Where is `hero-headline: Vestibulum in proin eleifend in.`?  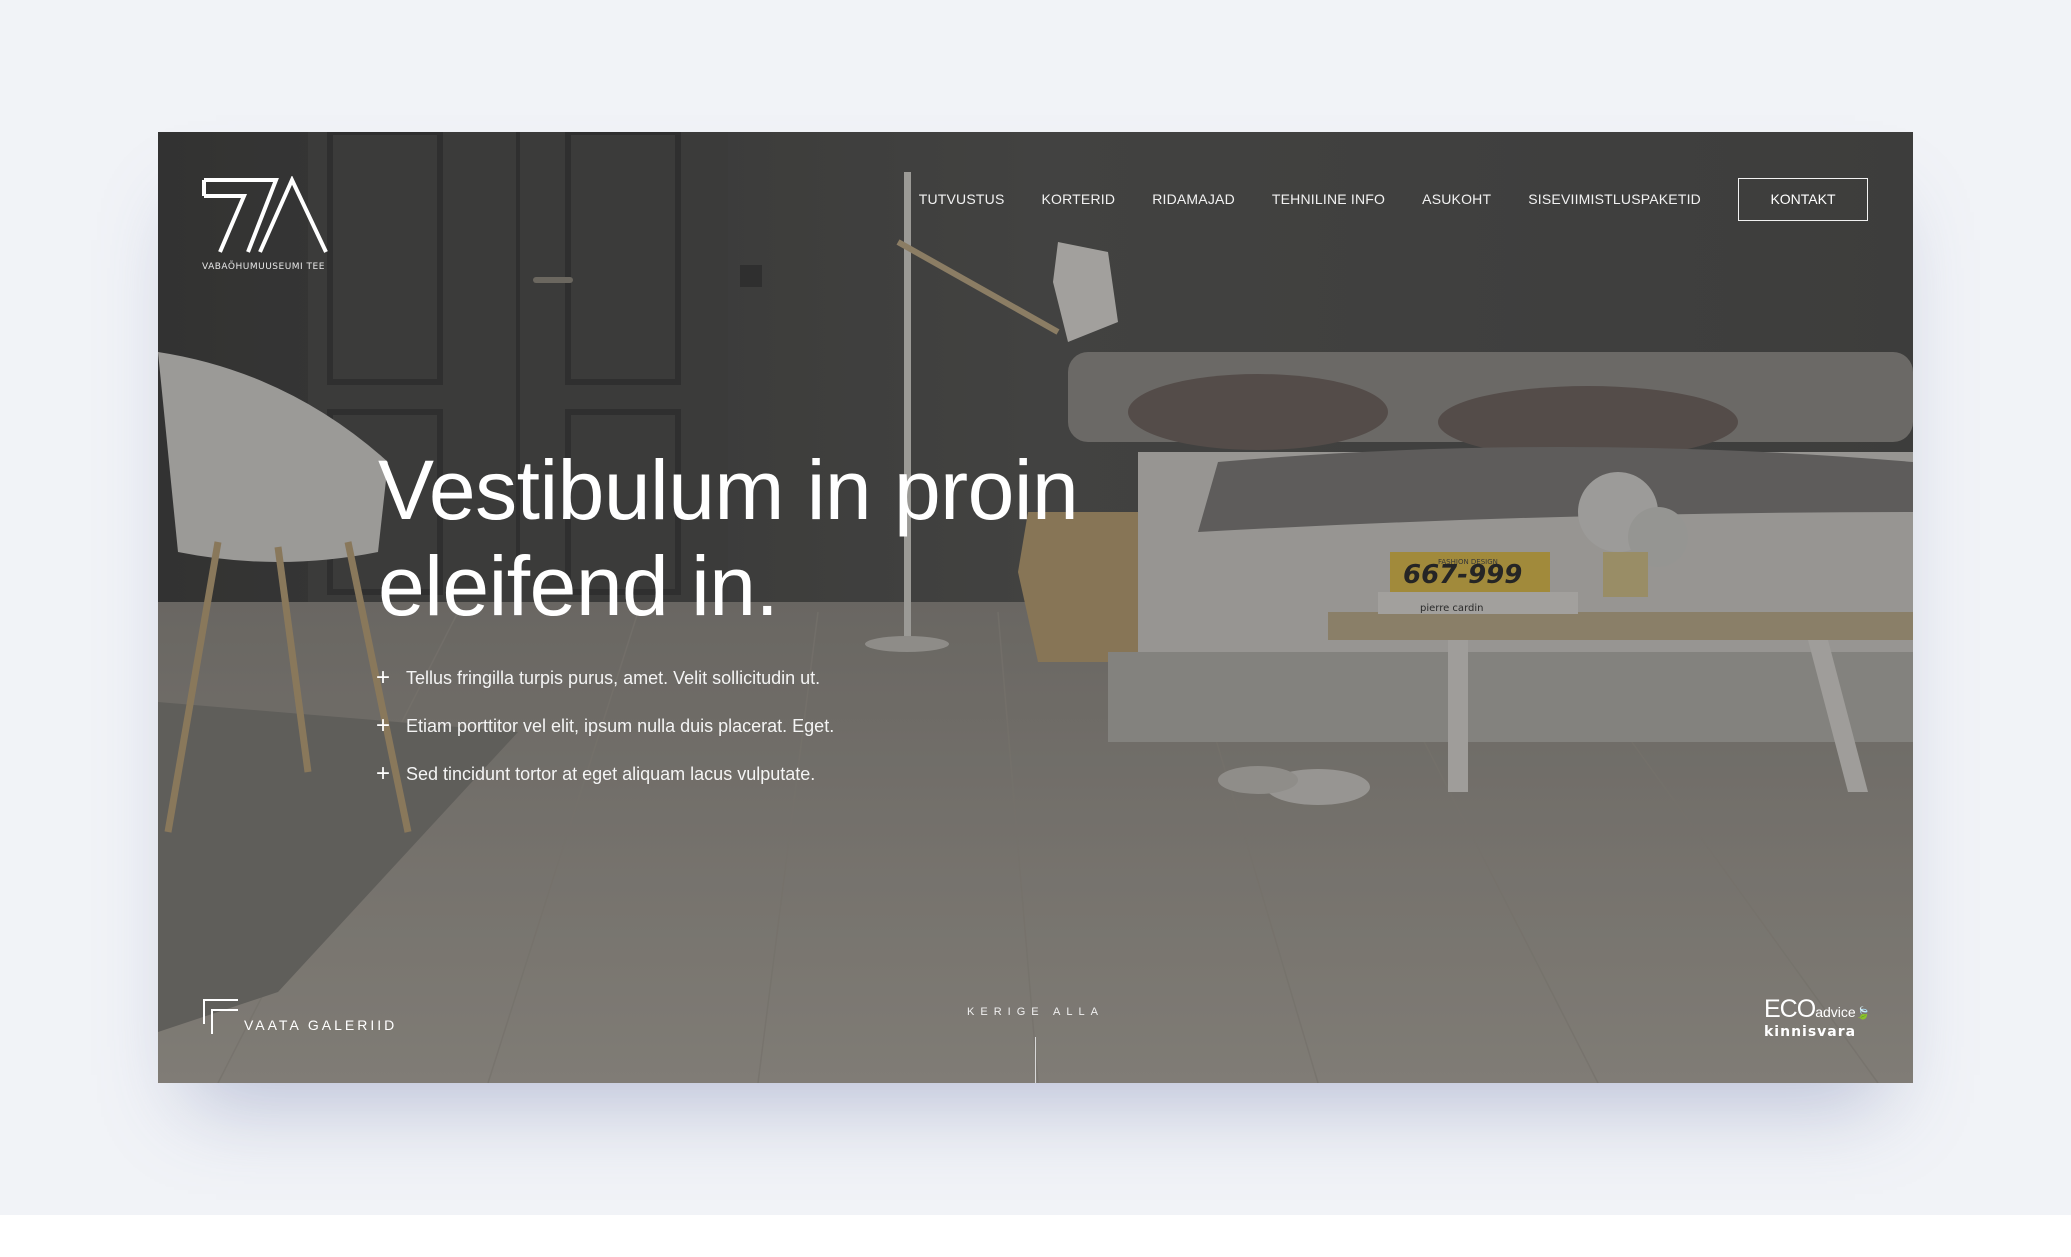
hero-headline: Vestibulum in proin eleifend in. is located at coordinates (778, 538).